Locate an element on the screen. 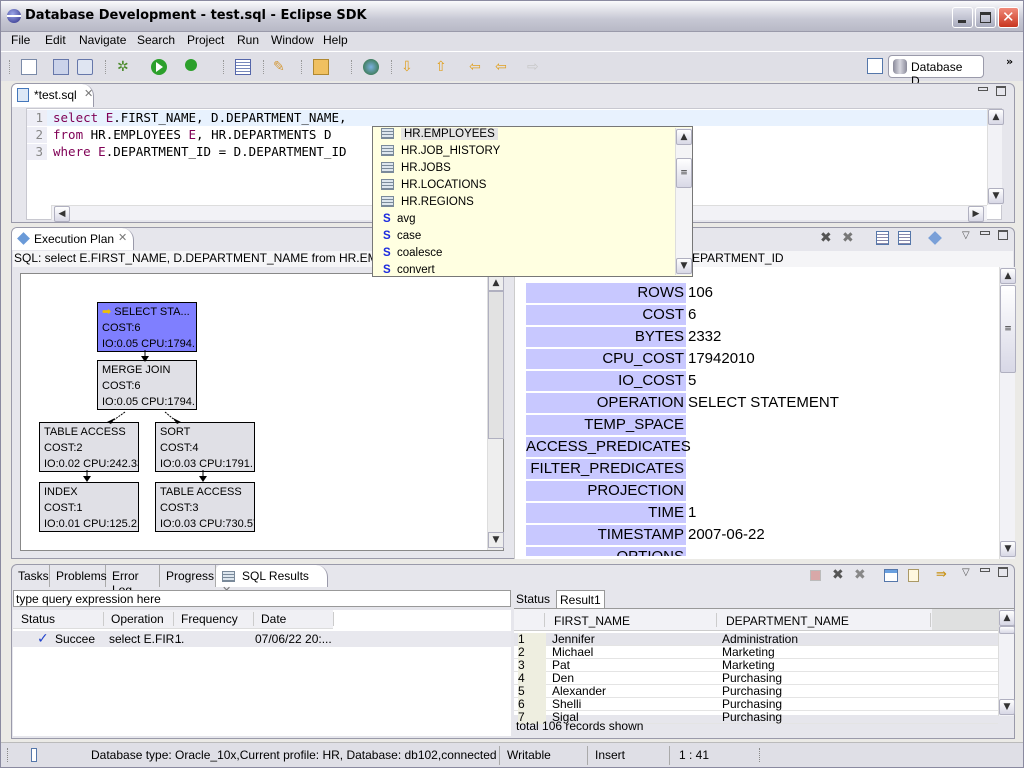  tab-progress: Progress is located at coordinates (188, 576).